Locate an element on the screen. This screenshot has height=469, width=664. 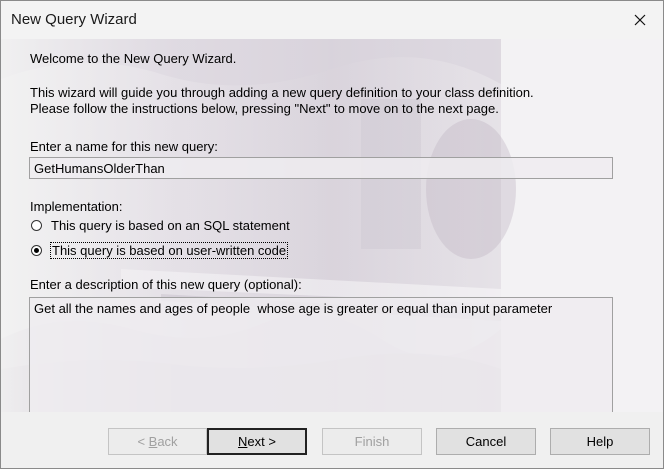
radio-button is located at coordinates (36, 225).